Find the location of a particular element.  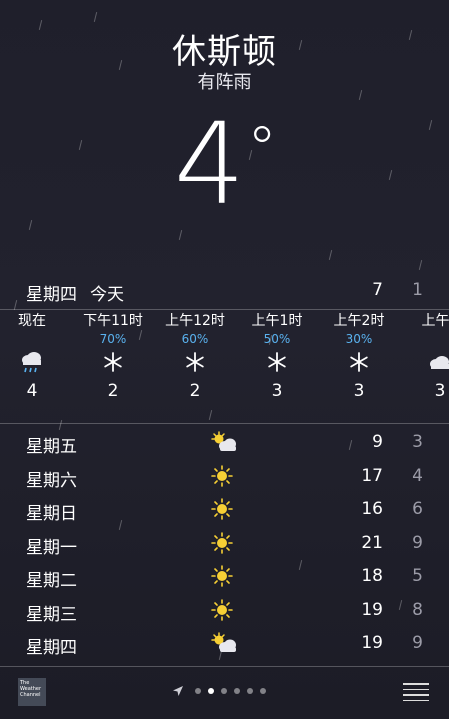

daily-high: 21 is located at coordinates (372, 542).